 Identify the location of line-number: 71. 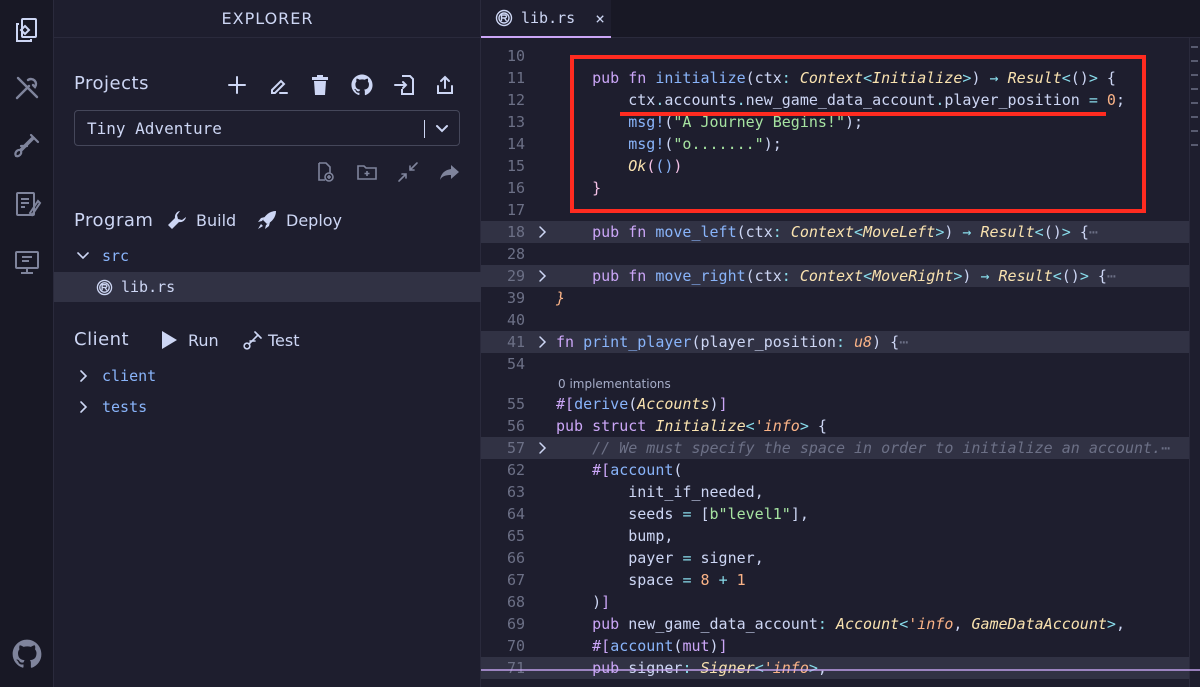
(515, 668).